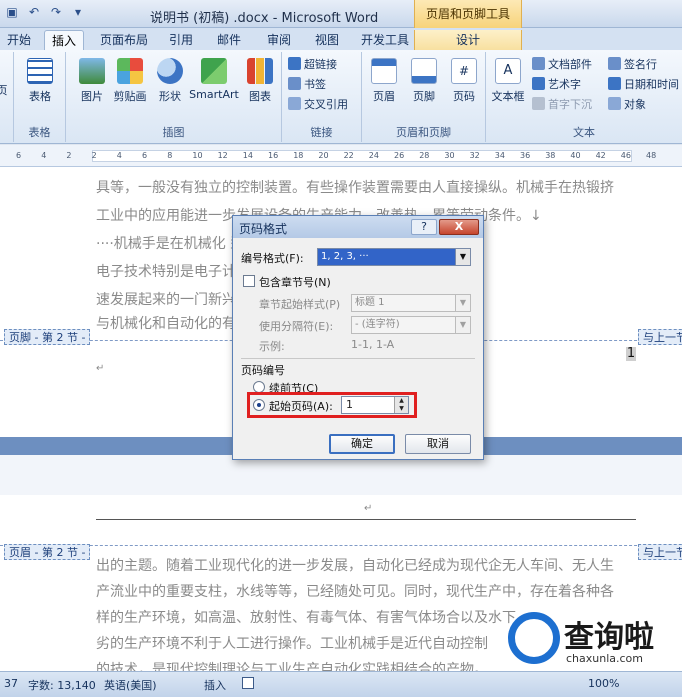  Describe the element at coordinates (181, 40) in the screenshot. I see `tab-references: 引用` at that location.